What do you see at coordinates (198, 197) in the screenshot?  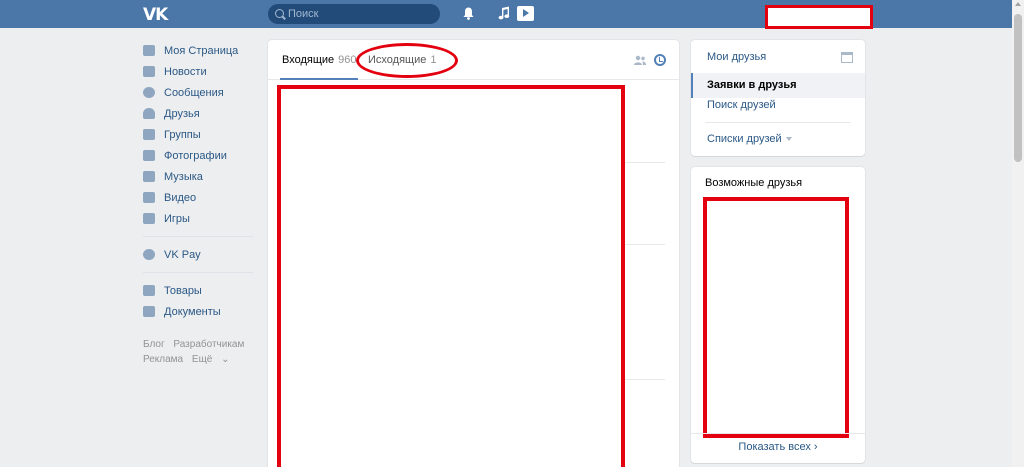 I see `menu-item-video: Видео` at bounding box center [198, 197].